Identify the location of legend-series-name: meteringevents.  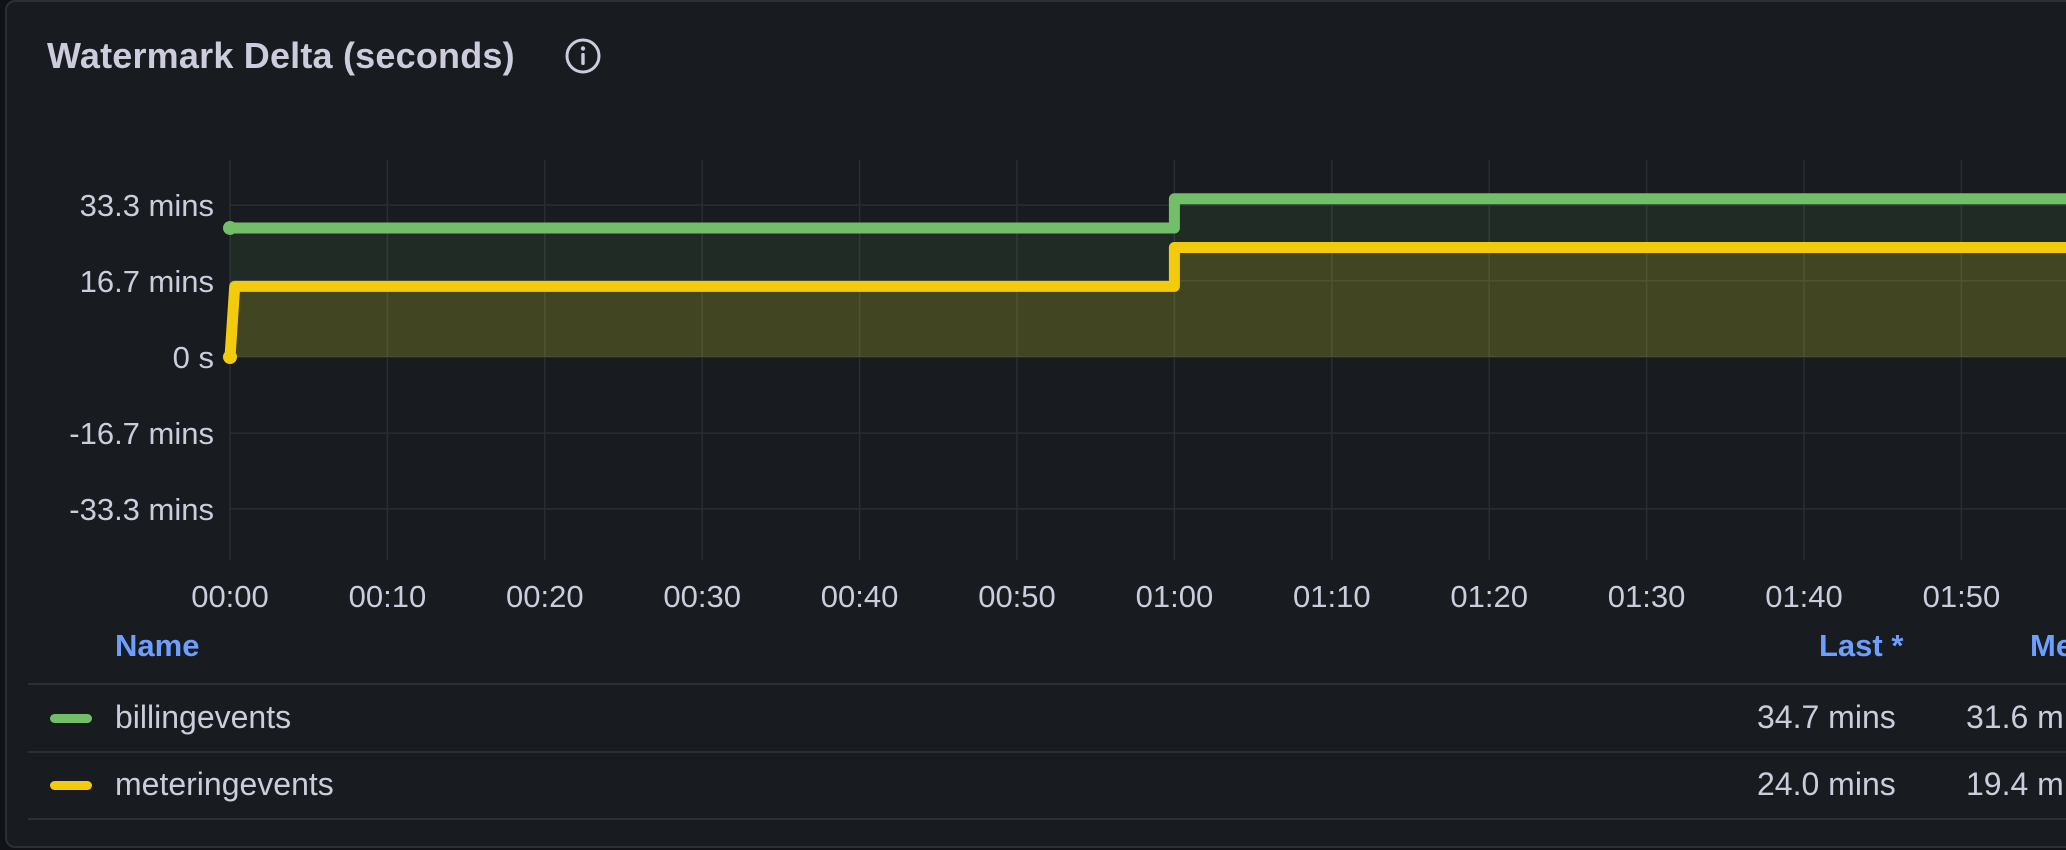
(224, 784).